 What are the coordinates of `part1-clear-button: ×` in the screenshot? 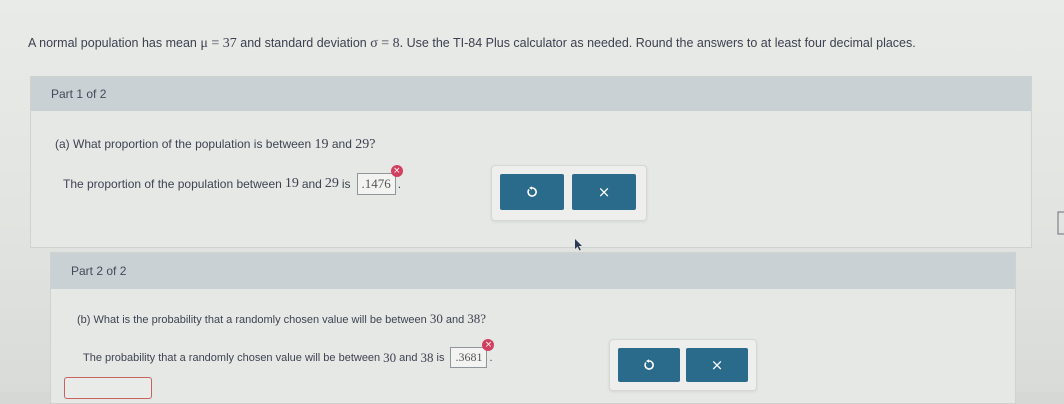 It's located at (604, 192).